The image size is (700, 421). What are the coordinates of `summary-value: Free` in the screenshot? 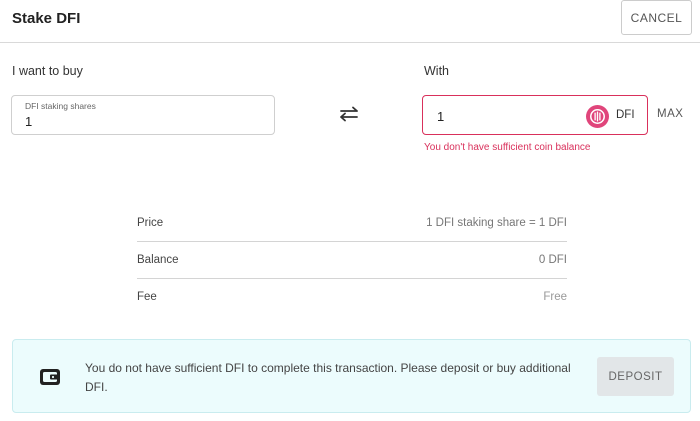 It's located at (555, 297).